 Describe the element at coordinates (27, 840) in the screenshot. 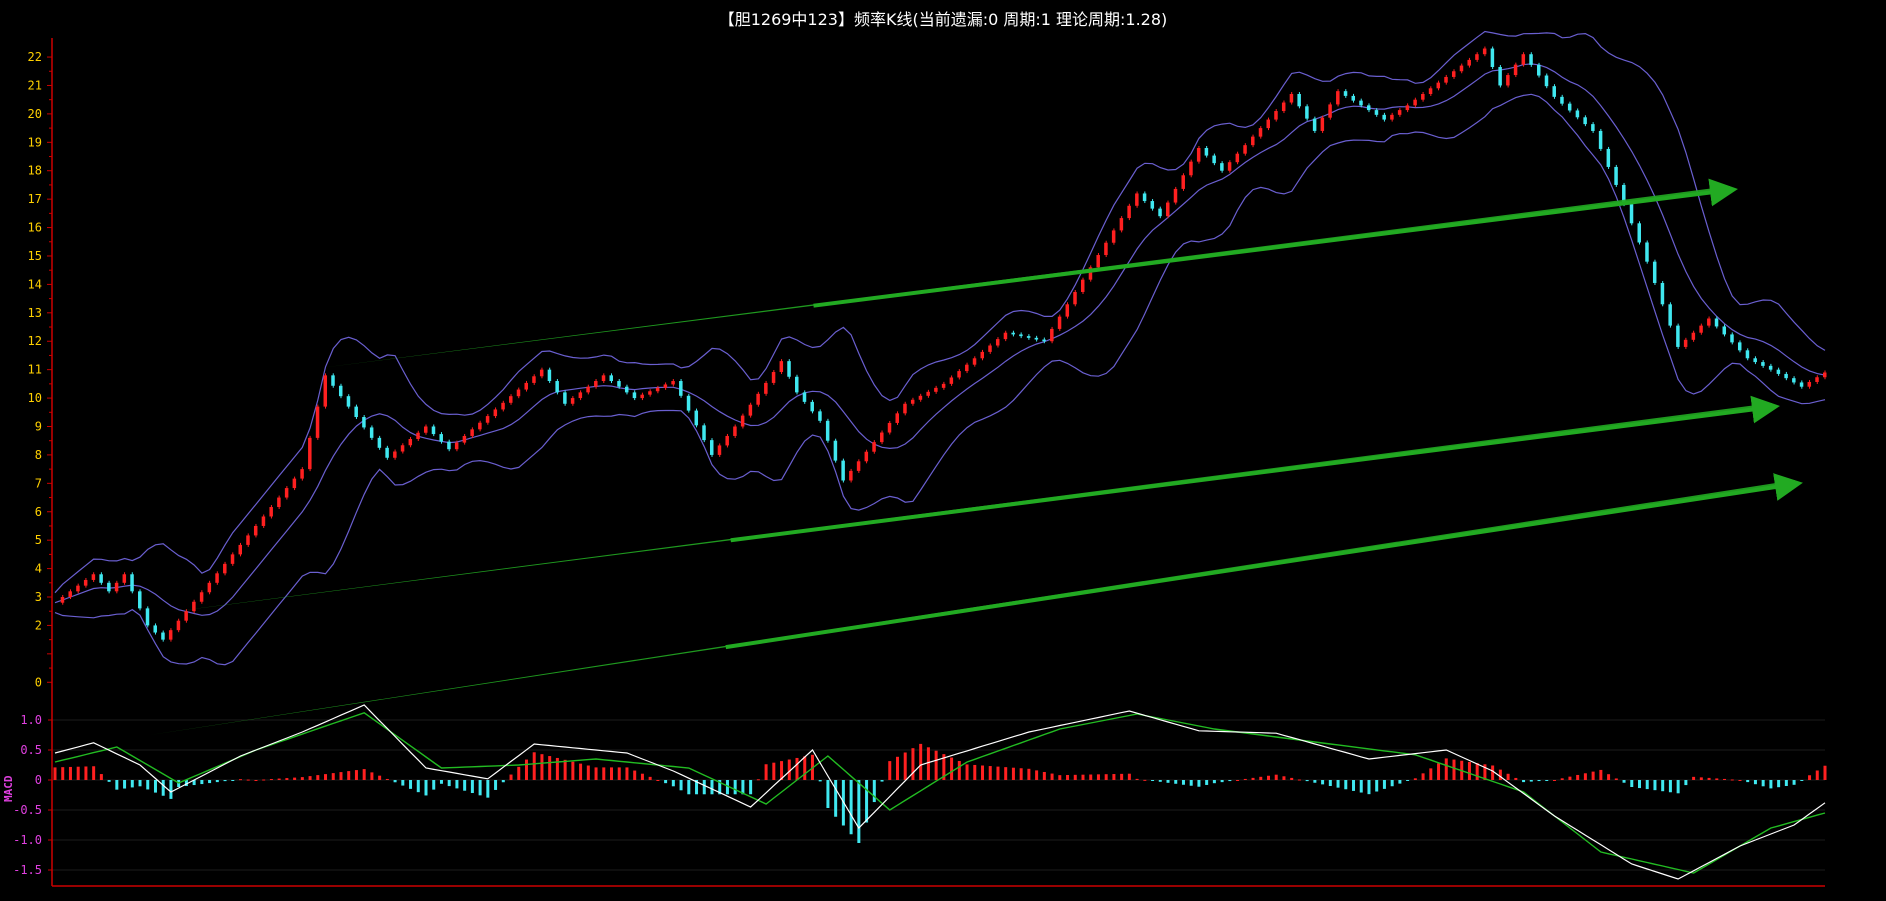

I see `macd-tick-label: -1.0` at that location.